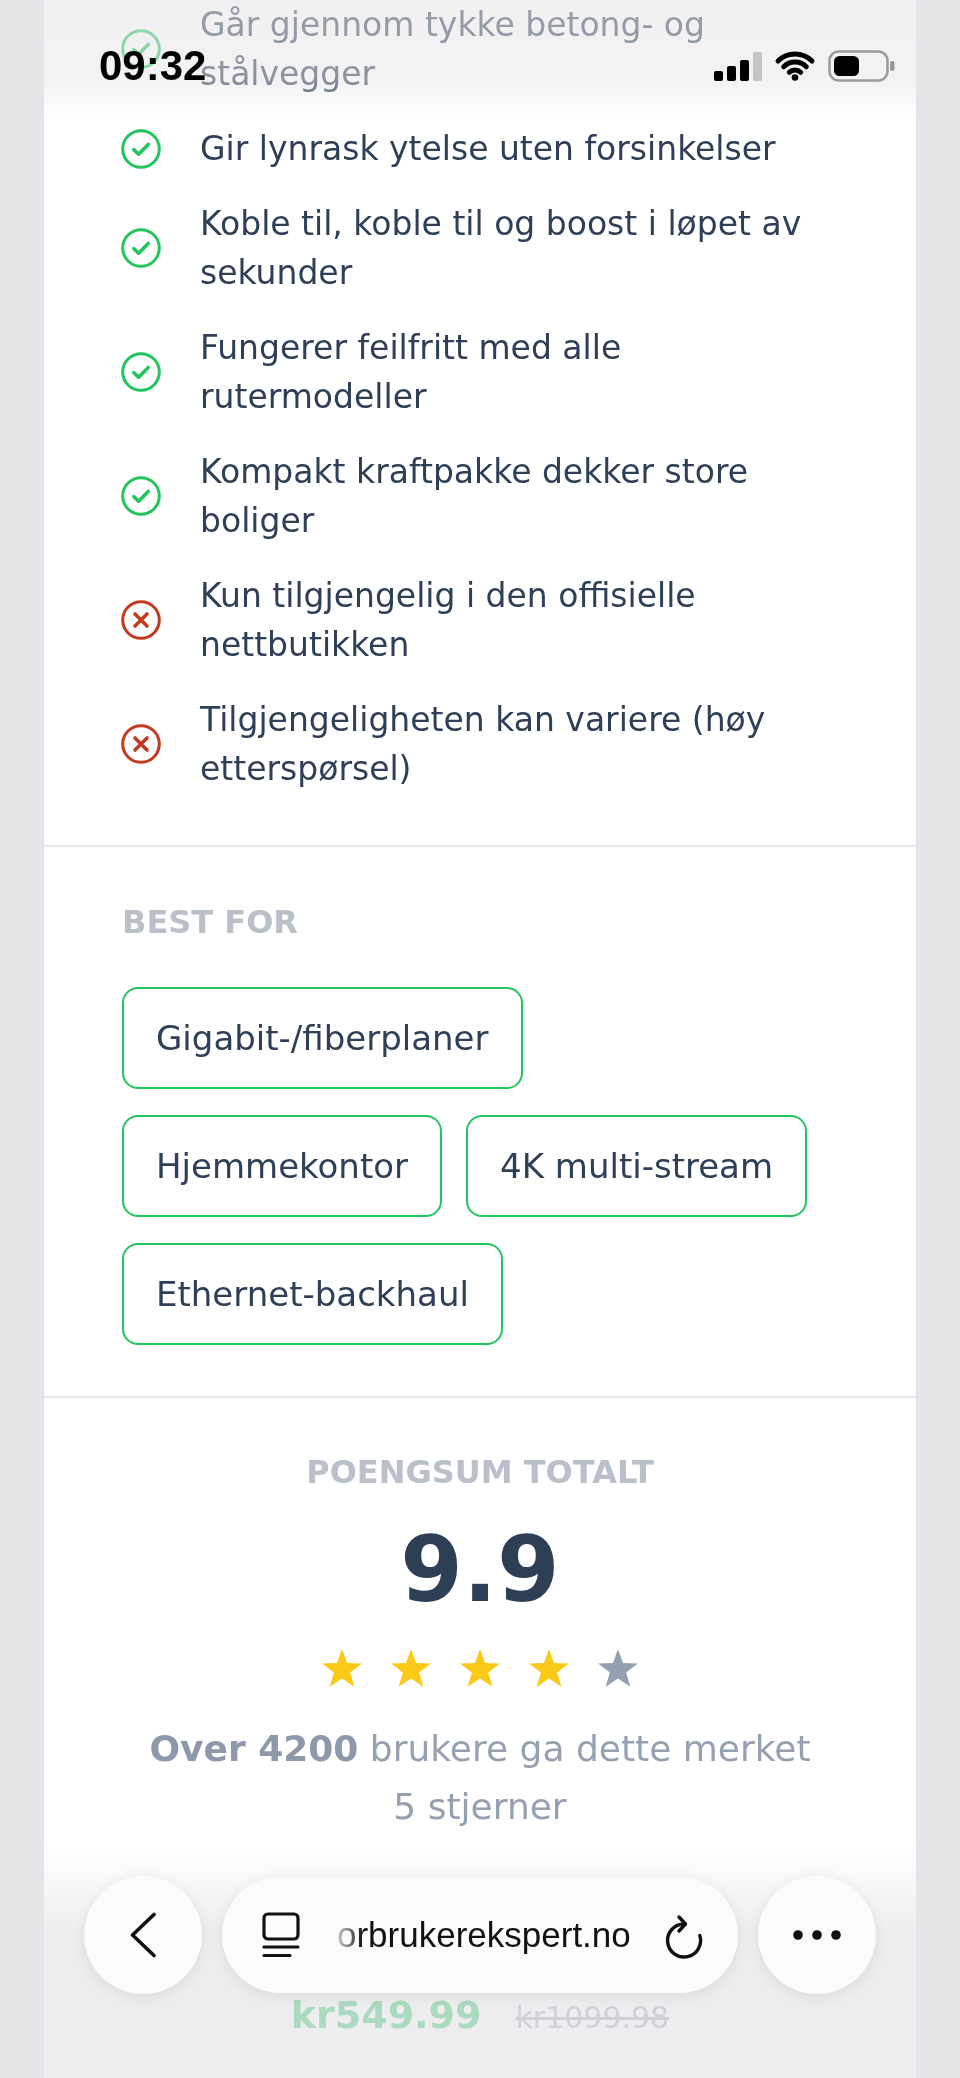 The width and height of the screenshot is (960, 2078). Describe the element at coordinates (480, 1778) in the screenshot. I see `rating-summary: Over 4200 brukere ga dette merket 5 stjerner` at that location.